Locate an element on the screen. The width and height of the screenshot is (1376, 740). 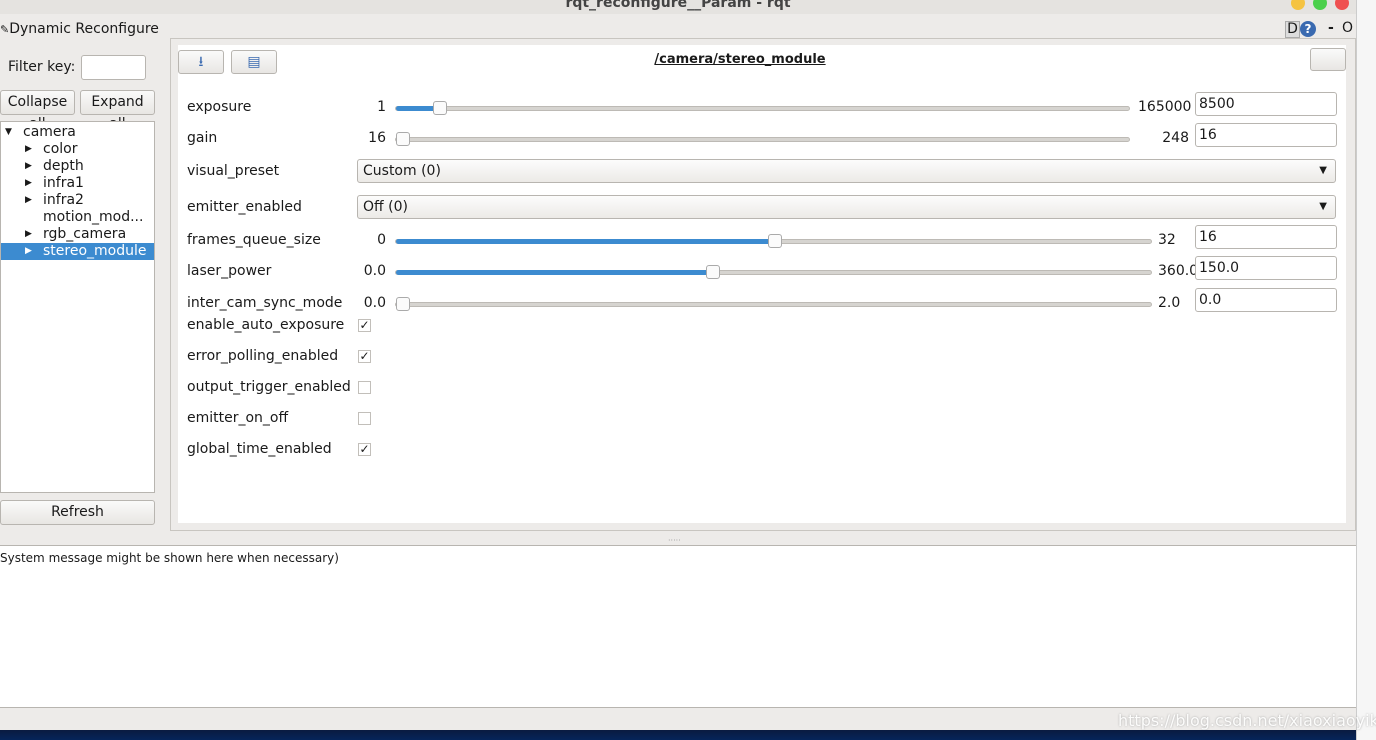
splitter-handle: ····· is located at coordinates (674, 540).